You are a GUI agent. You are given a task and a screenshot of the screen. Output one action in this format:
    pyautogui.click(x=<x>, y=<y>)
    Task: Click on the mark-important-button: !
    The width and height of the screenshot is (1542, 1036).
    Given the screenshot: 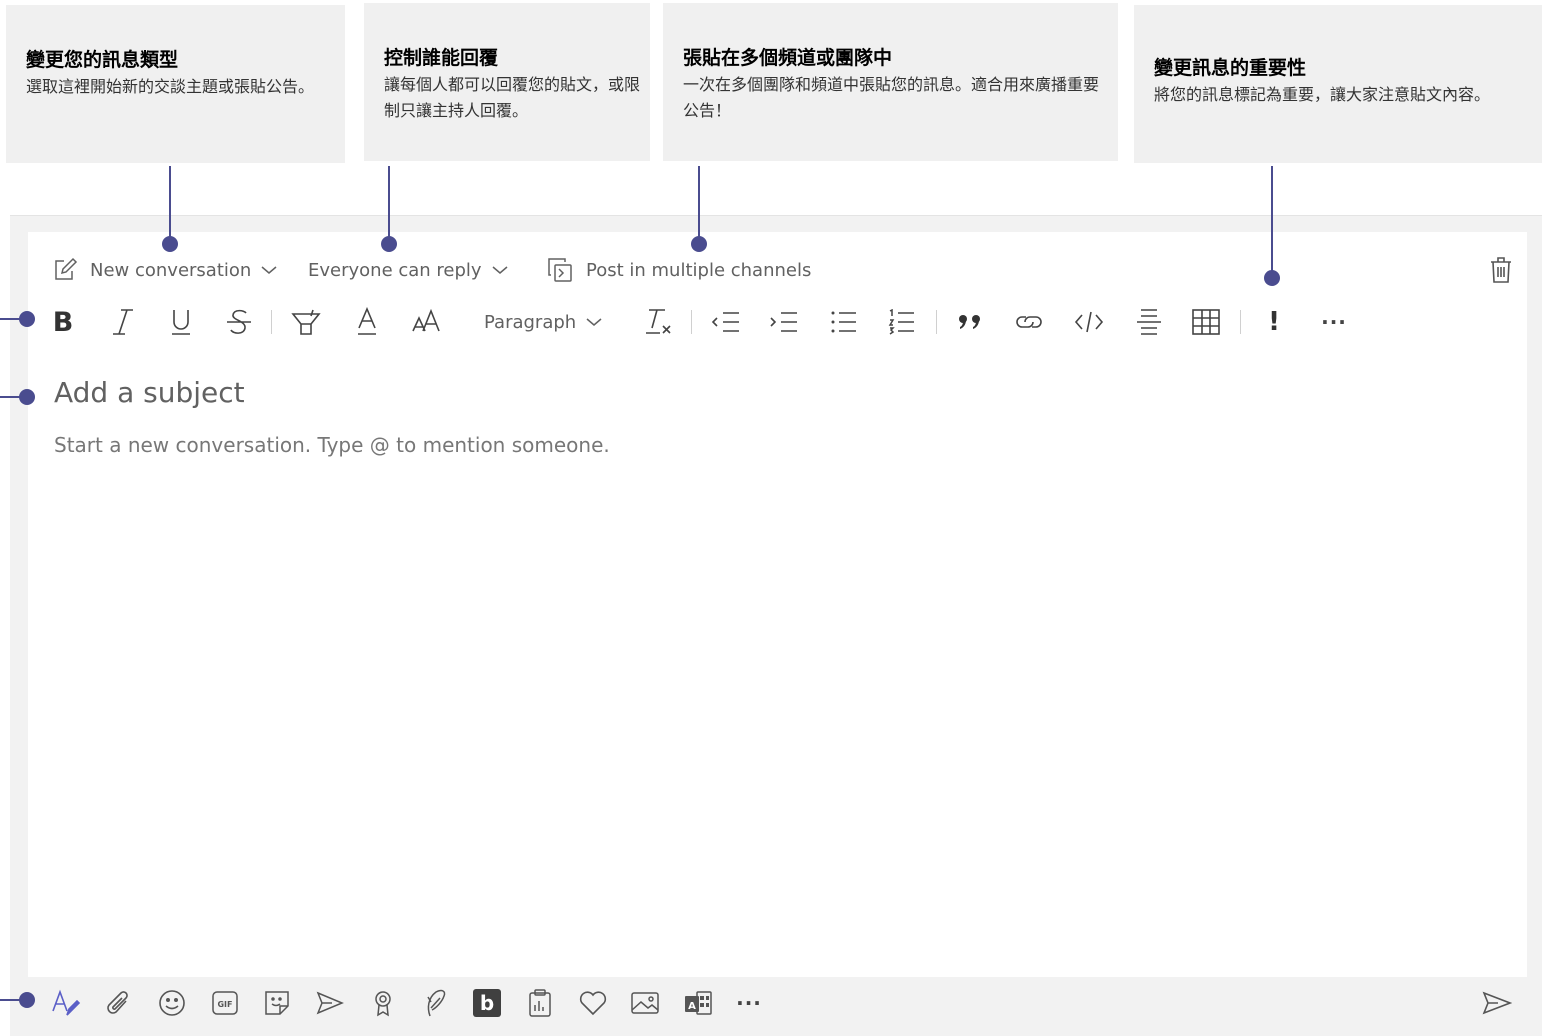 What is the action you would take?
    pyautogui.click(x=1274, y=322)
    